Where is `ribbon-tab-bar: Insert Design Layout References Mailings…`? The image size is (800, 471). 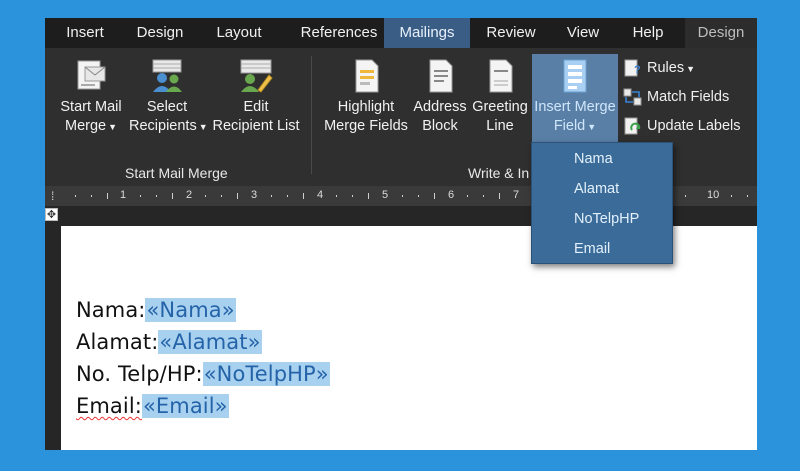 ribbon-tab-bar: Insert Design Layout References Mailings… is located at coordinates (401, 33).